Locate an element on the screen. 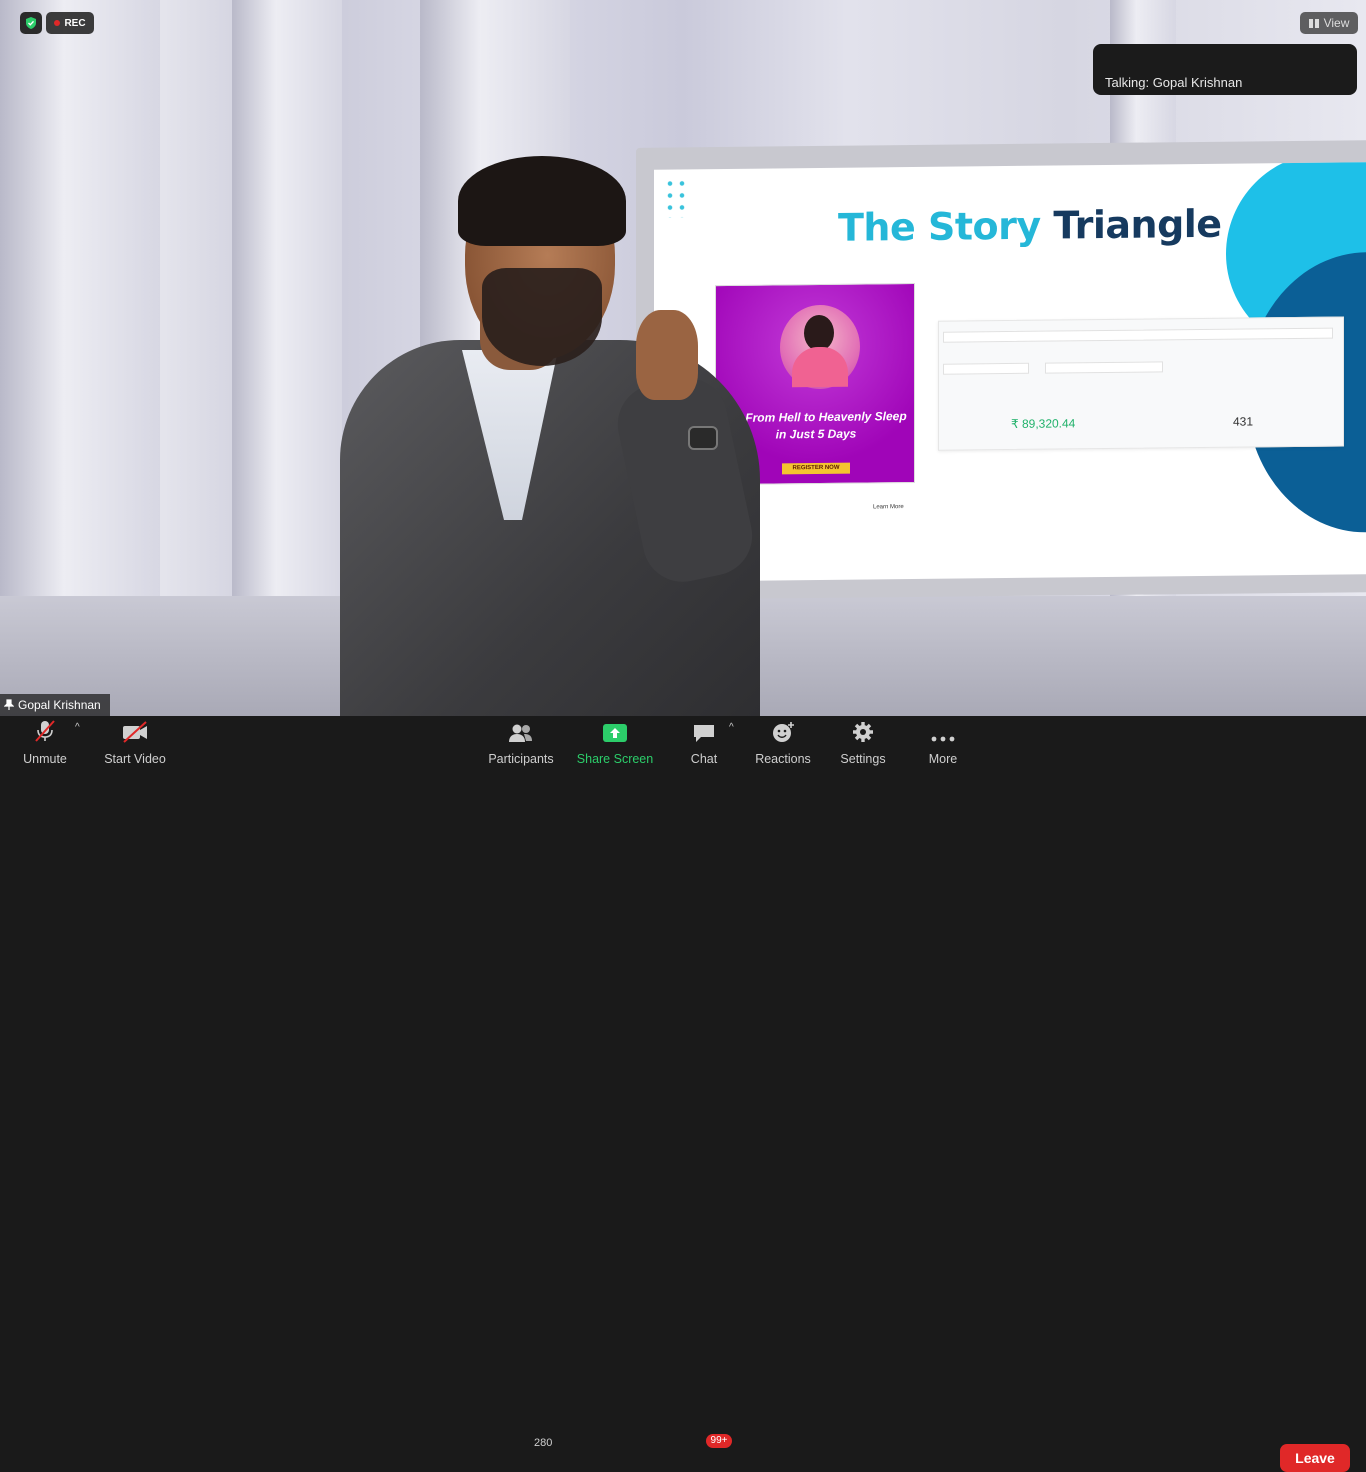  chat-unread-badge: 99+ is located at coordinates (719, 1441).